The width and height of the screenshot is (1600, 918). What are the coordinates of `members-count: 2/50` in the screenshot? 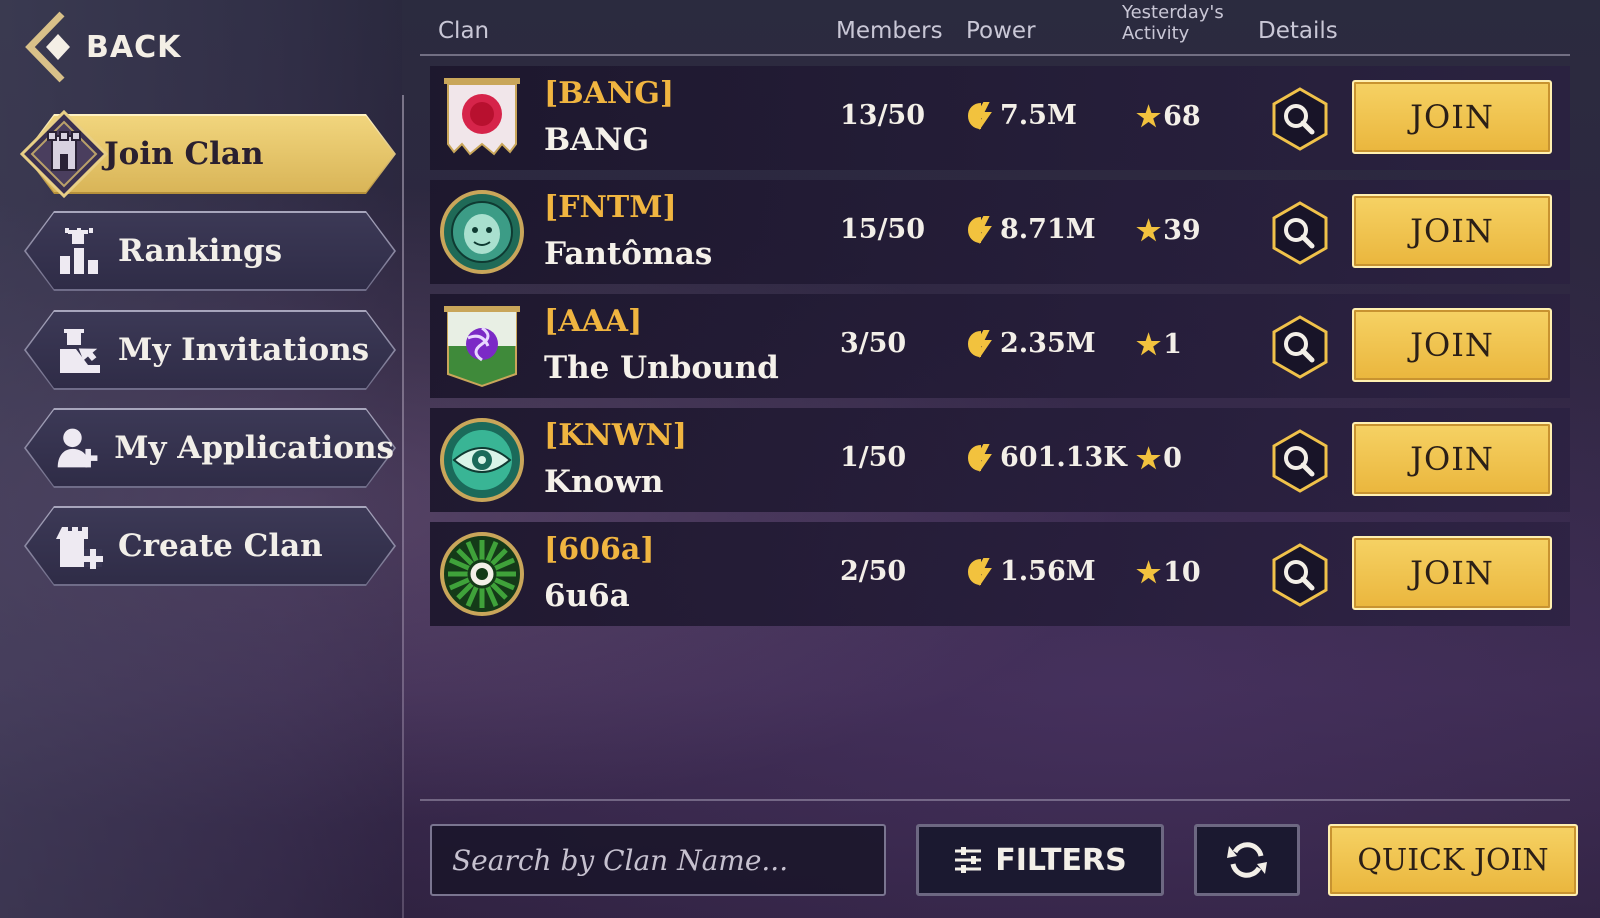 It's located at (873, 571).